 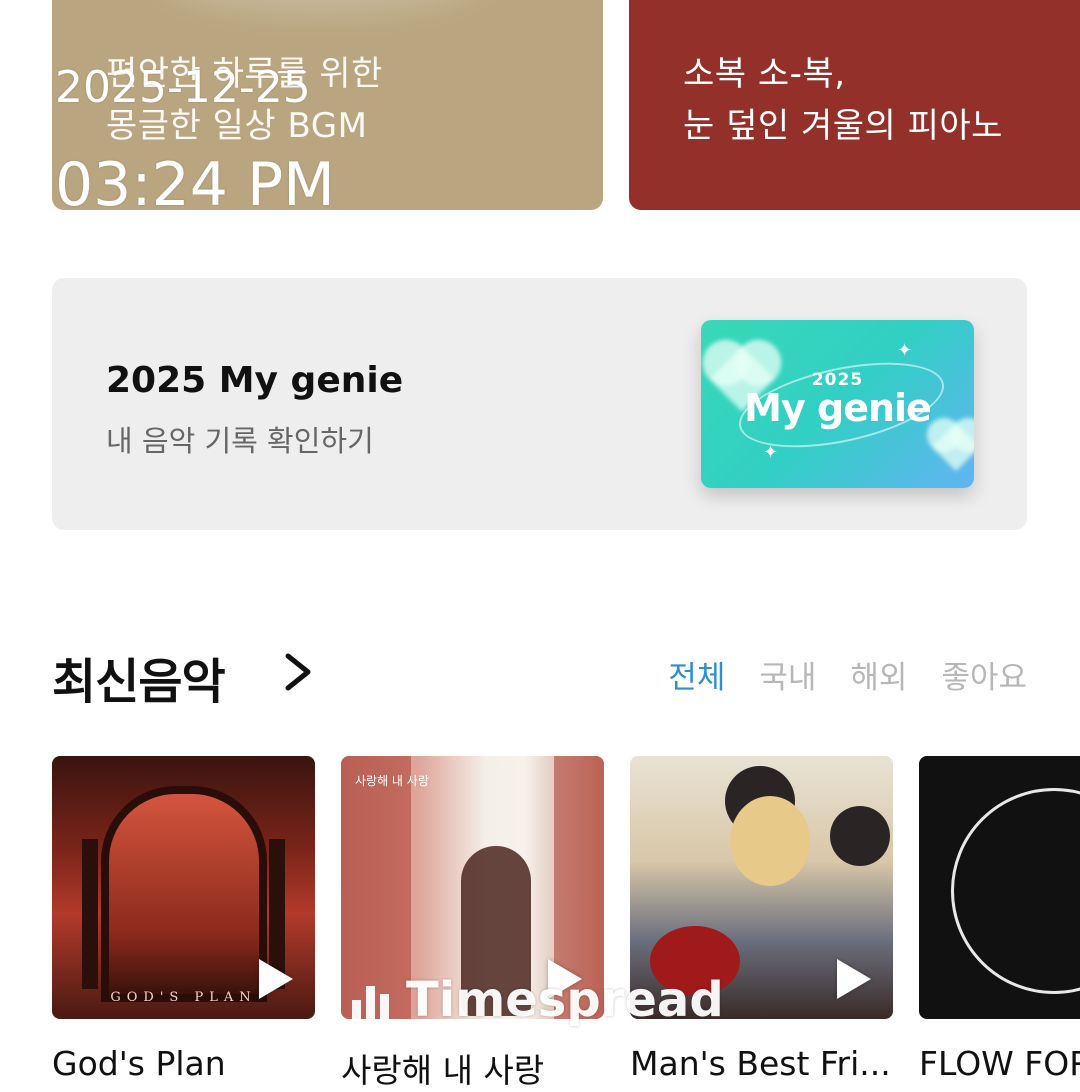 I want to click on playlist-card-piano: 소복 소-복, 눈 덮인 겨울의 피아노, so click(x=854, y=105).